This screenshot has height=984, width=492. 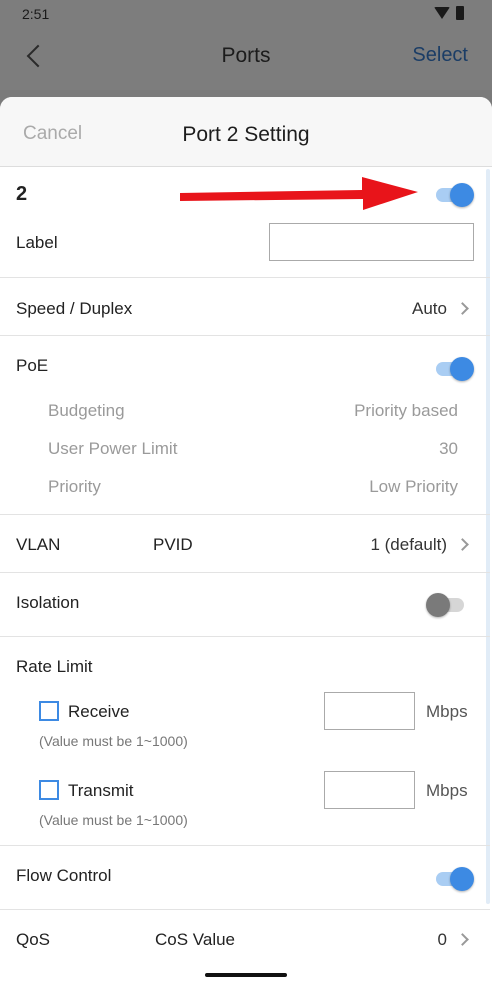 I want to click on transmit-note: (Value must be 1~1000), so click(x=113, y=820).